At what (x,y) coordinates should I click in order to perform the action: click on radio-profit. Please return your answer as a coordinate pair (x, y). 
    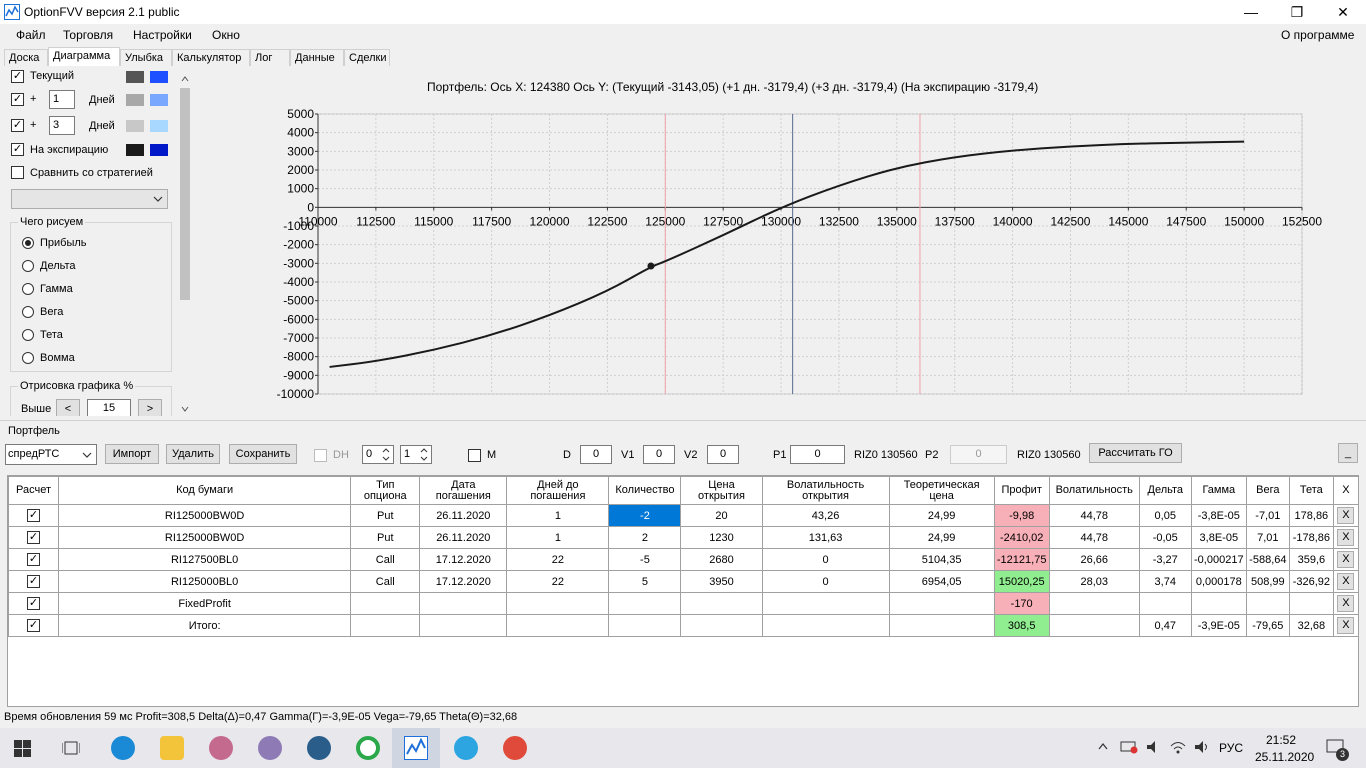
    Looking at the image, I should click on (28, 243).